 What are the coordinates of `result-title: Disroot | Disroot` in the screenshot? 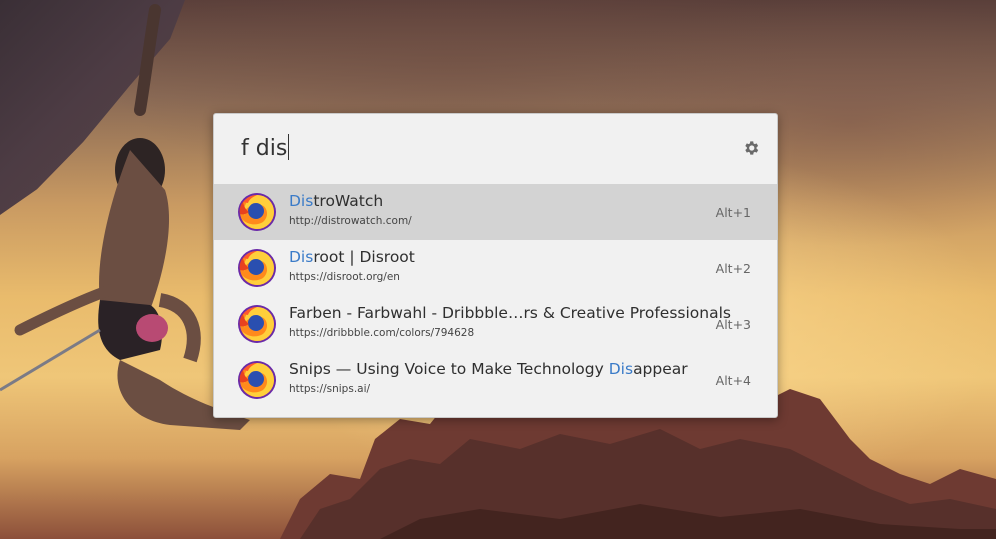 It's located at (352, 257).